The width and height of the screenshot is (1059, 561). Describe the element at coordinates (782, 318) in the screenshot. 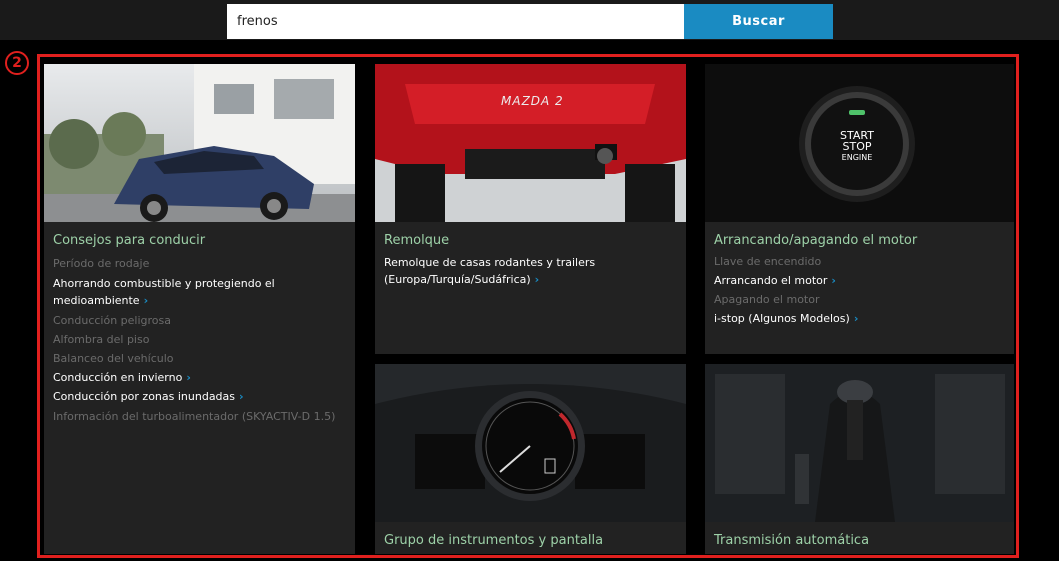

I see `link-label: i-stop (Algunos Modelos)` at that location.